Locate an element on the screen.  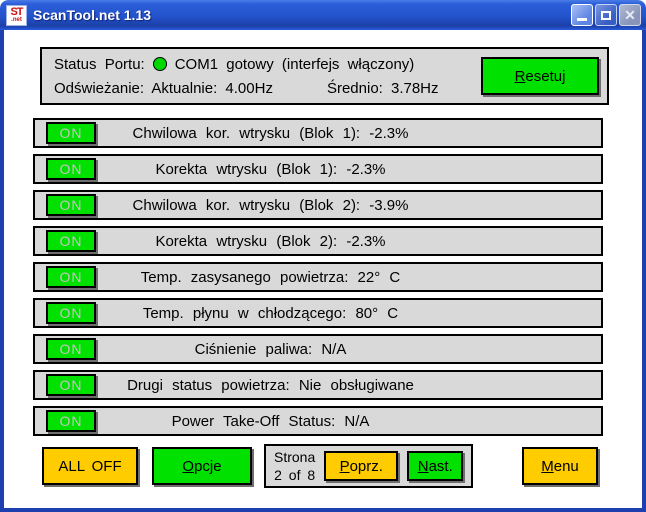
page-indicator: Strona 2 of 8 is located at coordinates (294, 466).